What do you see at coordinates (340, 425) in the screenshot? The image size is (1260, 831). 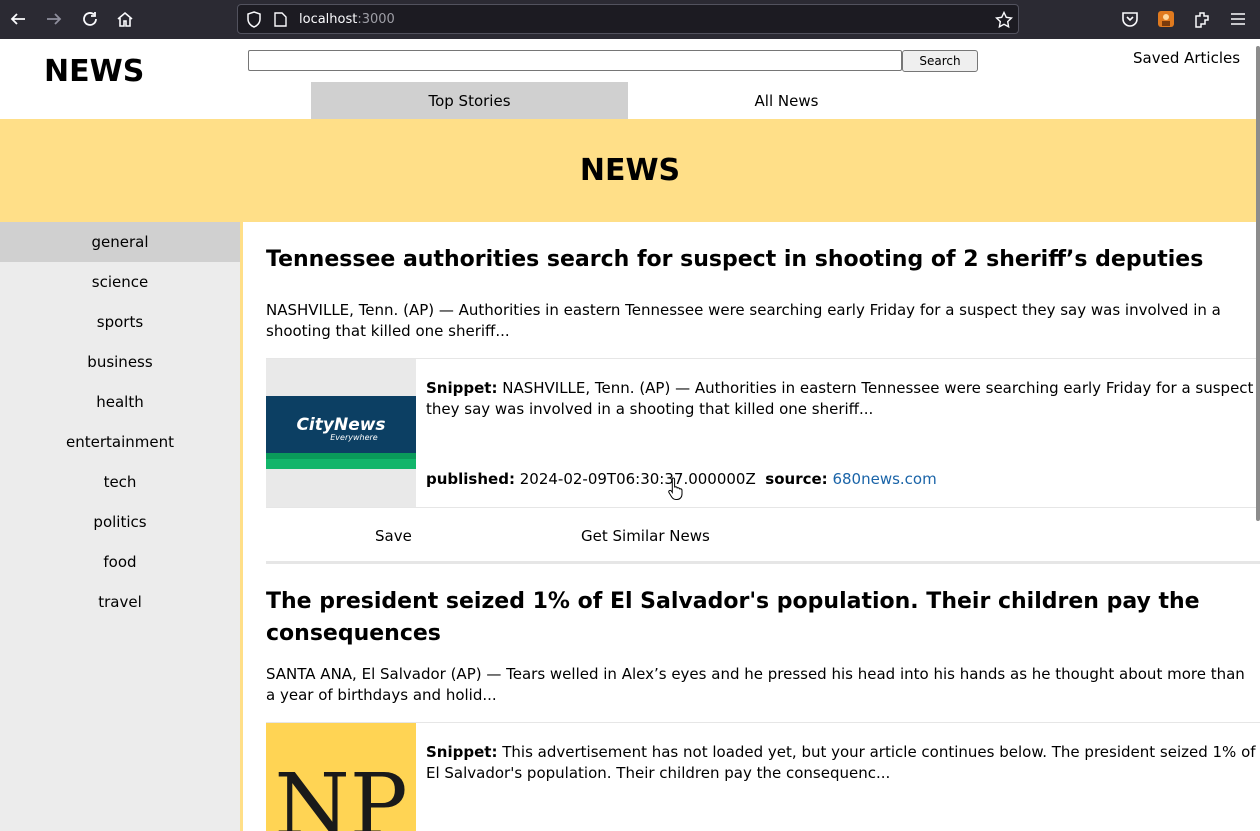 I see `thumbnail-text-primary: CityNews` at bounding box center [340, 425].